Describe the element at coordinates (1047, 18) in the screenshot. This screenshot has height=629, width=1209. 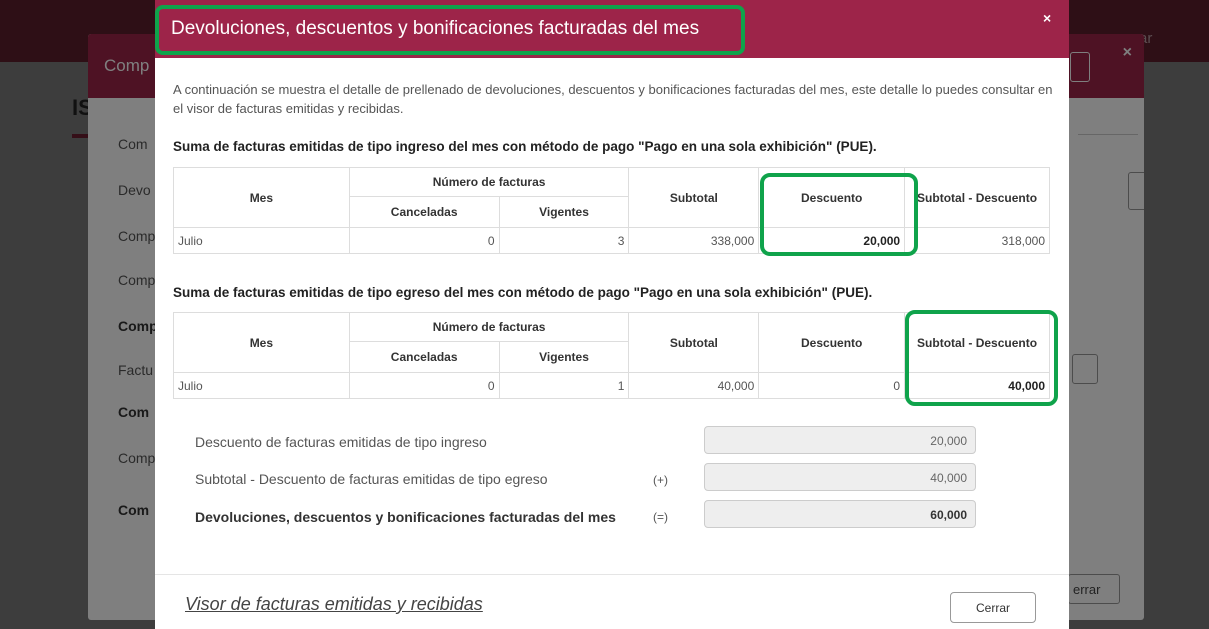
I see `close-icon: ×` at that location.